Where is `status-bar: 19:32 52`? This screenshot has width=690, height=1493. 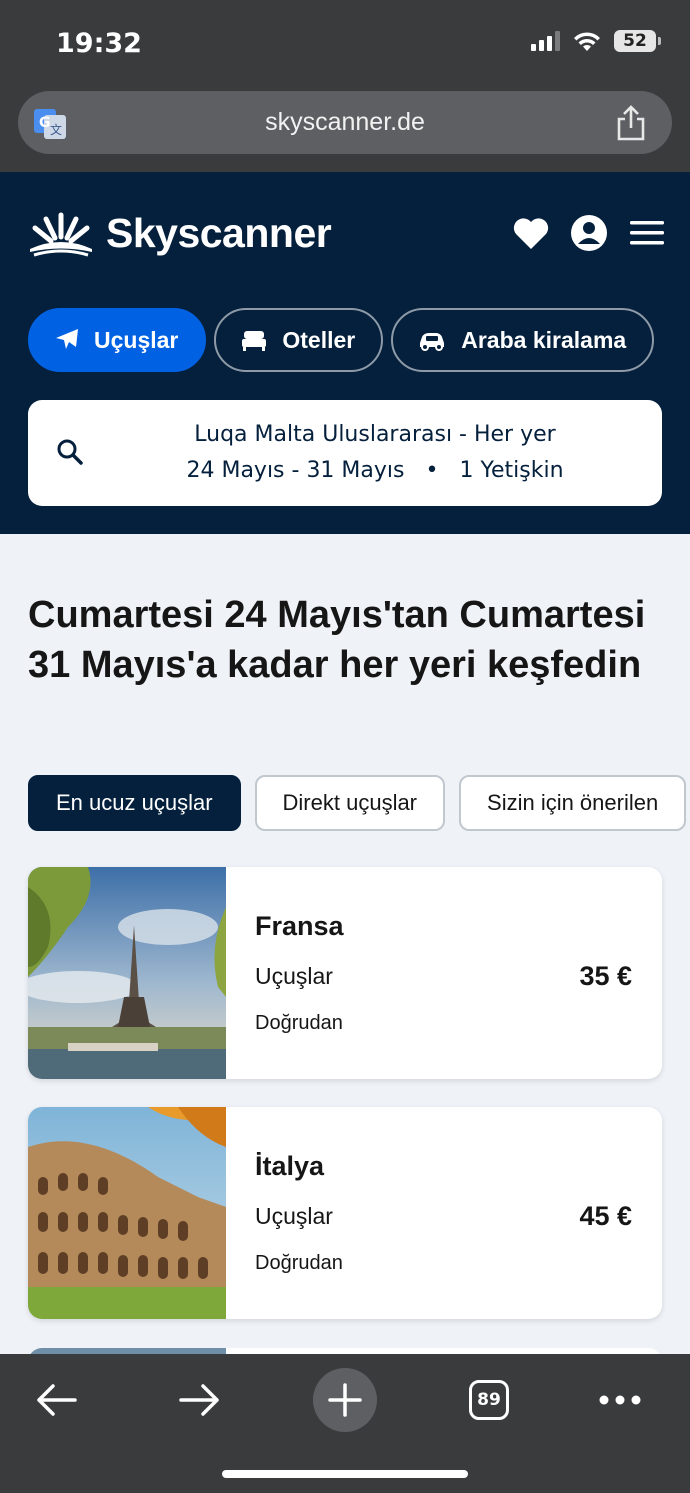
status-bar: 19:32 52 is located at coordinates (345, 44).